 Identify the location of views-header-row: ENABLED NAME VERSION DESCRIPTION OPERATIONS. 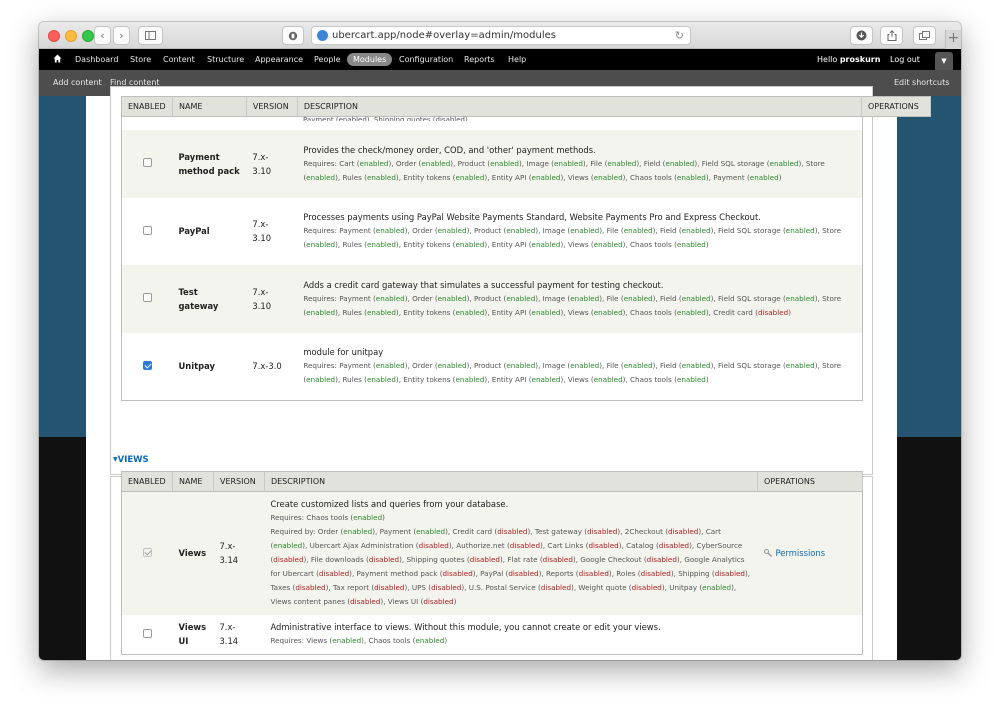
(492, 481).